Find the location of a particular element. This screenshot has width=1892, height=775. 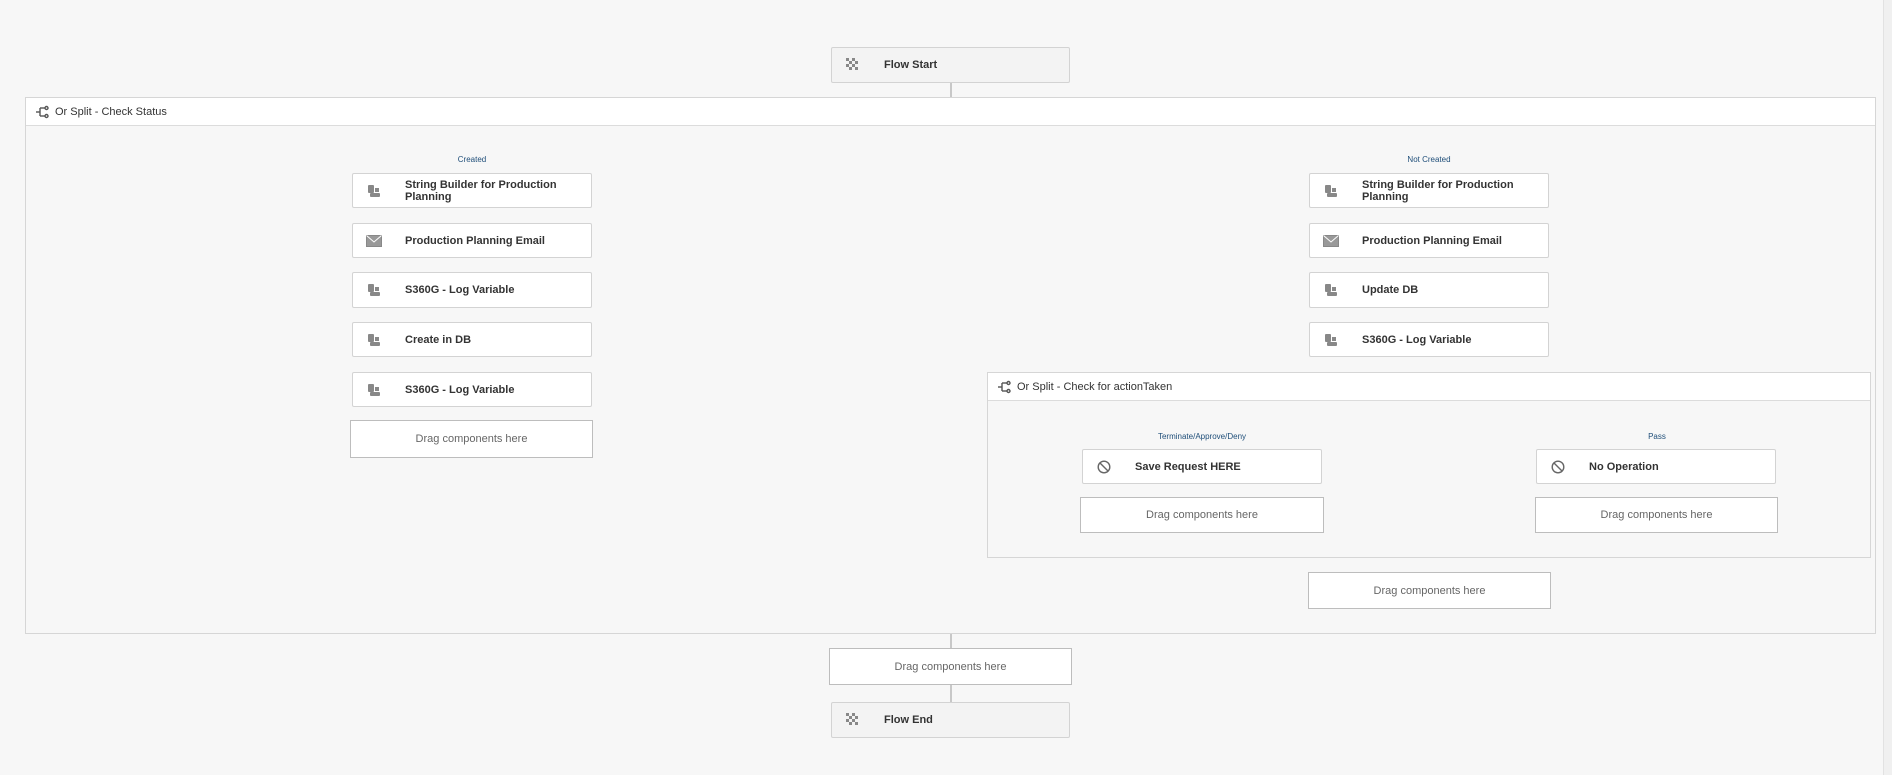

flow-start-label: Flow Start is located at coordinates (911, 65).